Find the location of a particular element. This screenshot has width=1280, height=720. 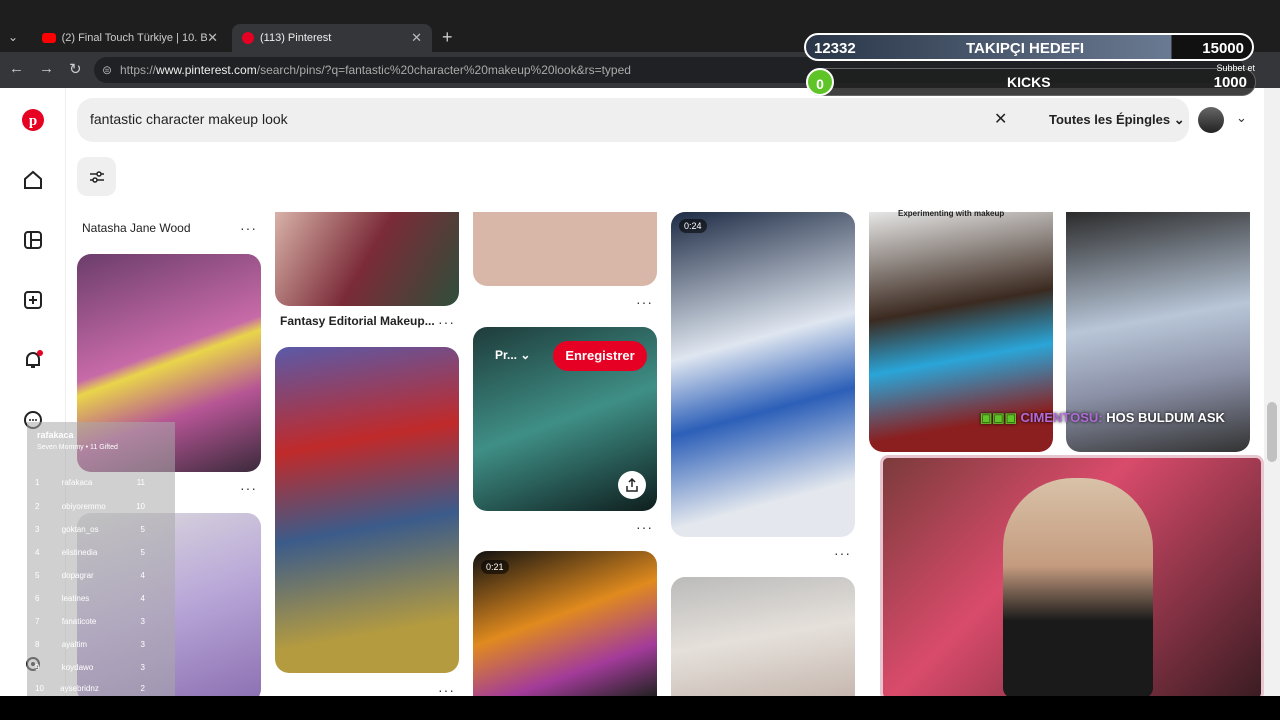

tab-title: (113) Pinterest is located at coordinates (296, 38).